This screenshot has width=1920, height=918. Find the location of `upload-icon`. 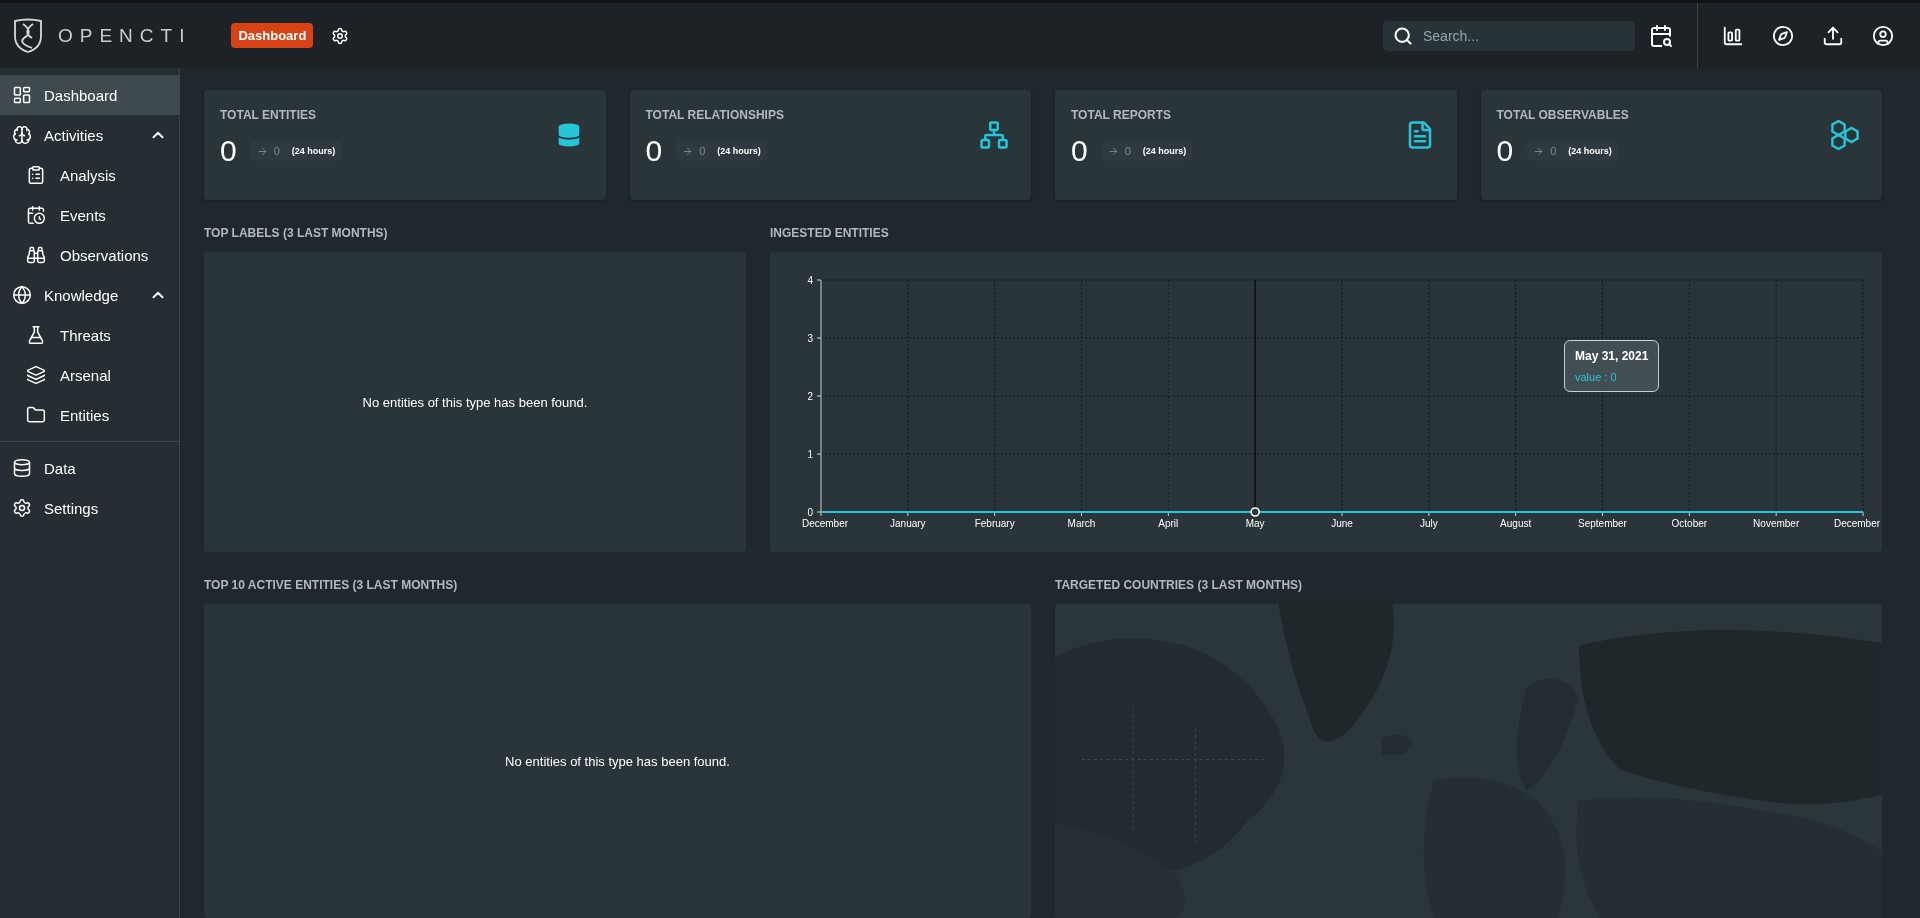

upload-icon is located at coordinates (1833, 35).